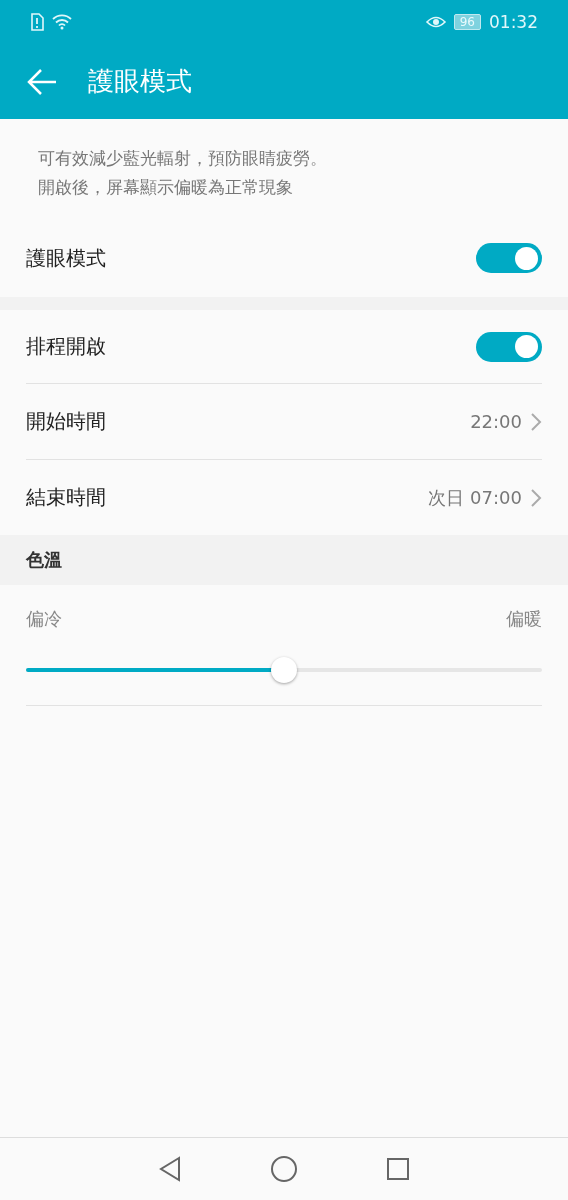  I want to click on section-title: 色溫, so click(44, 560).